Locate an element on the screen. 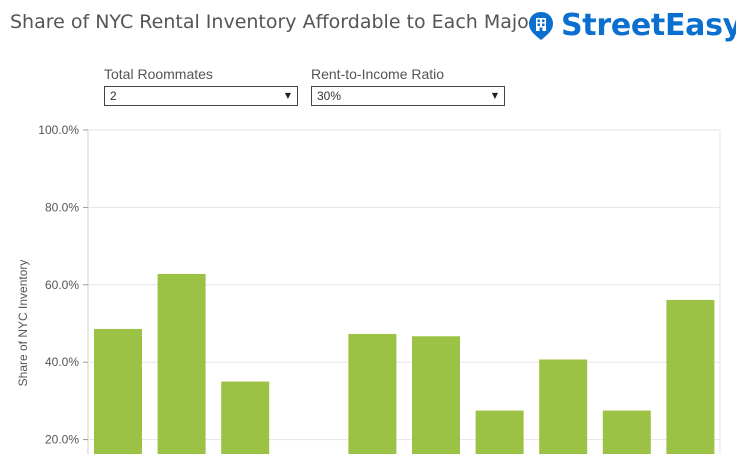 This screenshot has height=454, width=736. y-axis-title: Share of NYC Inventory is located at coordinates (23, 323).